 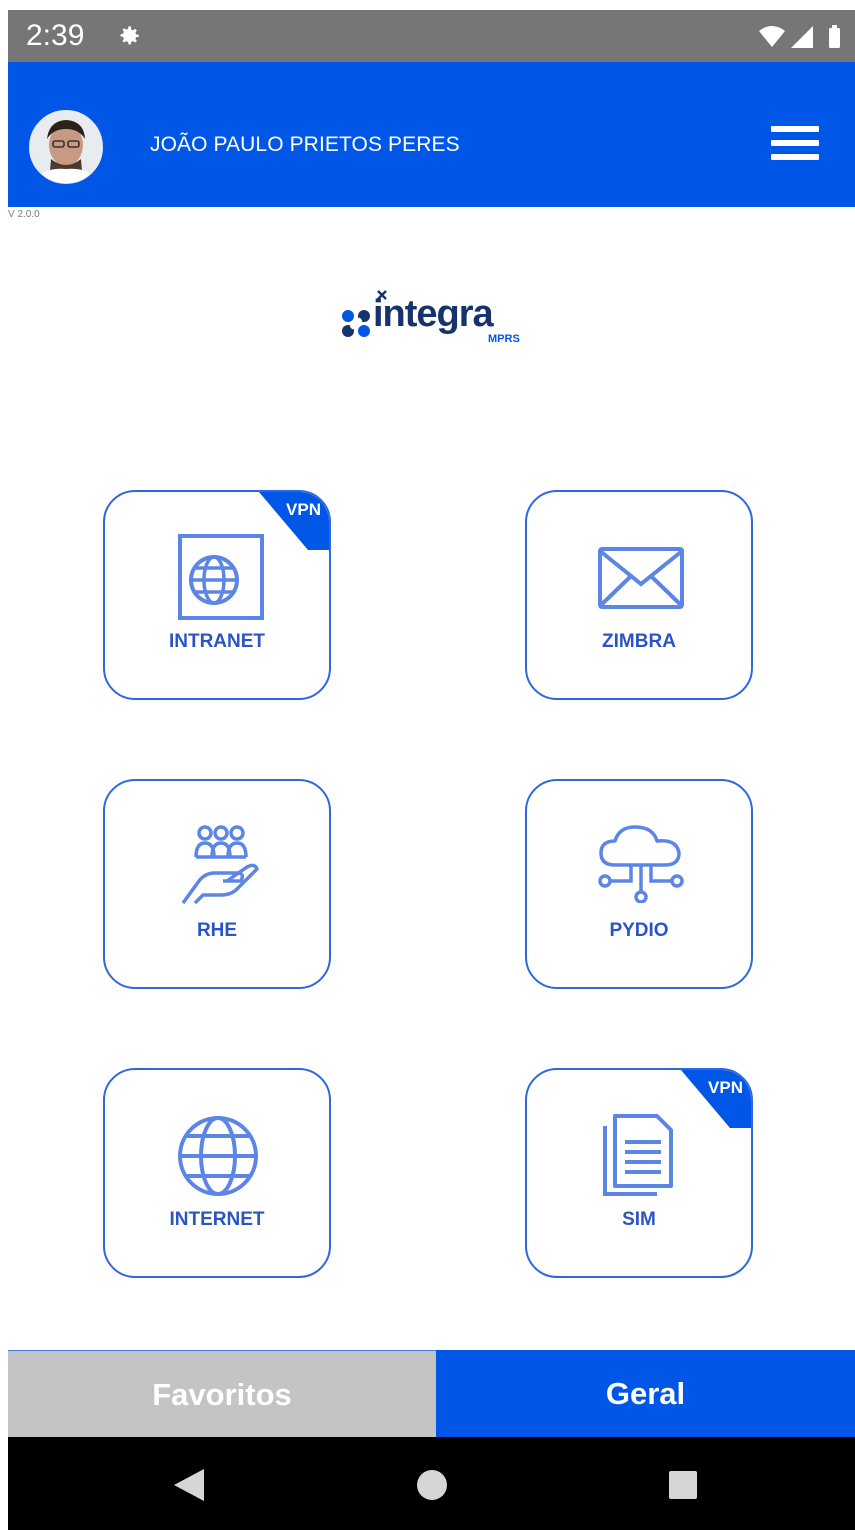 I want to click on people-hand-icon, so click(x=220, y=865).